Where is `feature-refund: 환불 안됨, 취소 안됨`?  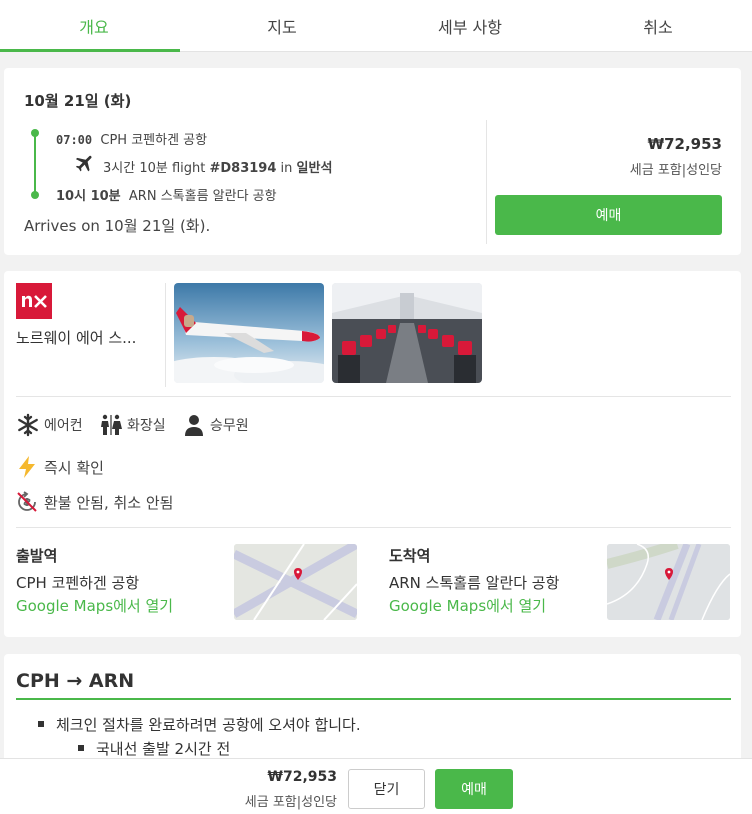 feature-refund: 환불 안됨, 취소 안됨 is located at coordinates (94, 502).